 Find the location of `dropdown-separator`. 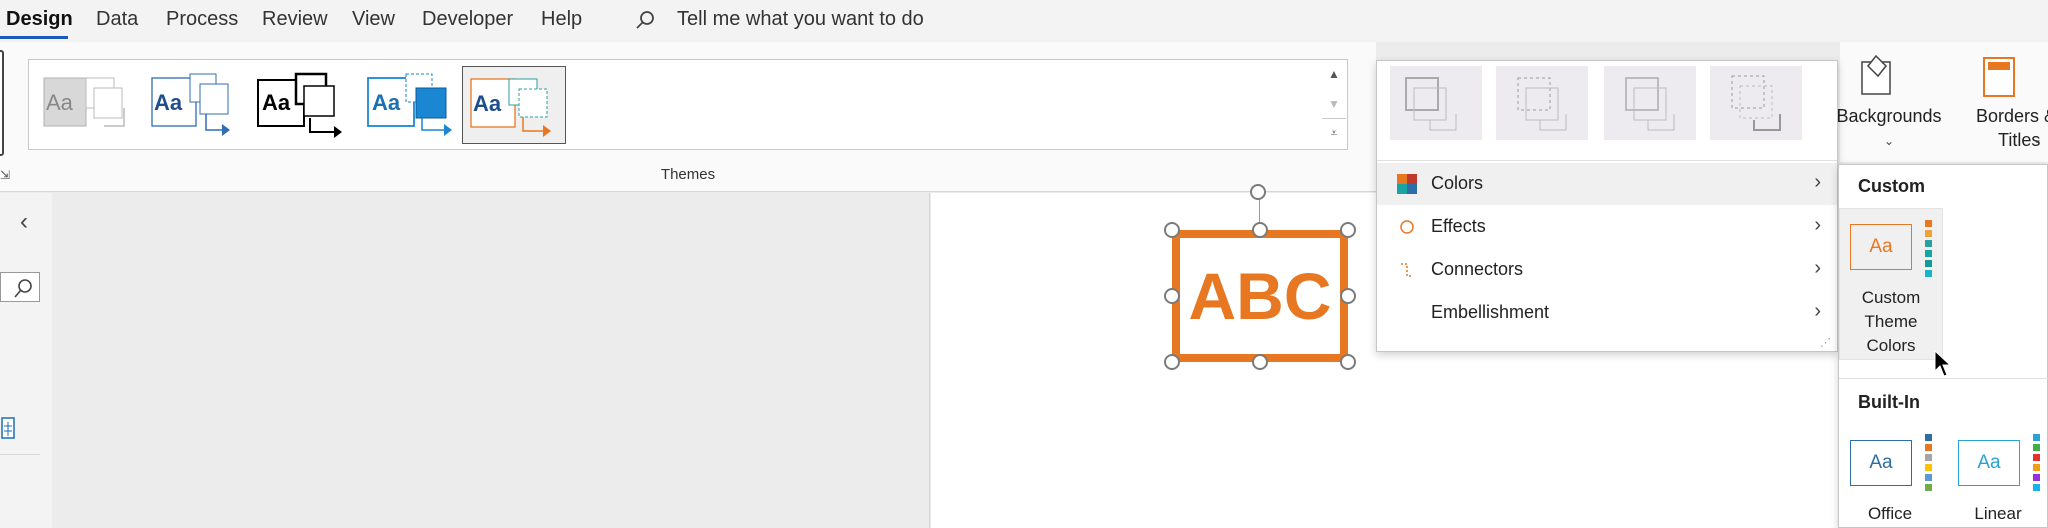

dropdown-separator is located at coordinates (1607, 160).